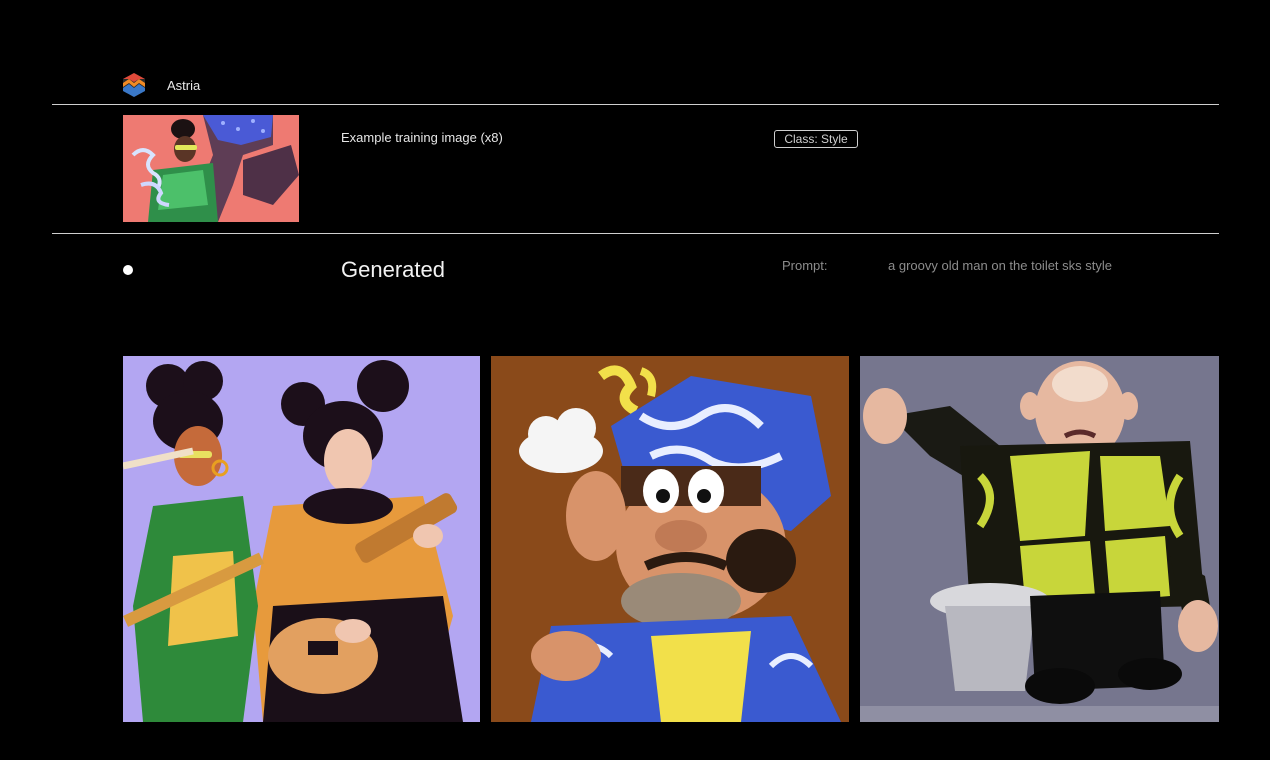 Image resolution: width=1270 pixels, height=760 pixels. Describe the element at coordinates (183, 85) in the screenshot. I see `brand-name: Astria` at that location.